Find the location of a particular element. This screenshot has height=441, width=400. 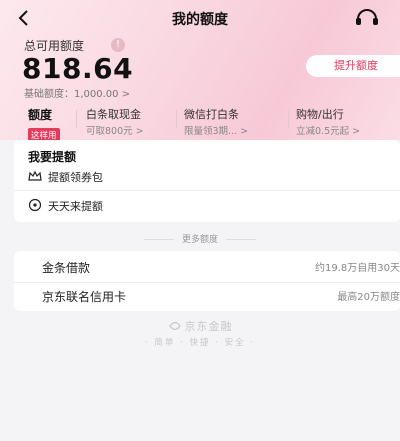

tab-title: 购物/出行 is located at coordinates (320, 114).